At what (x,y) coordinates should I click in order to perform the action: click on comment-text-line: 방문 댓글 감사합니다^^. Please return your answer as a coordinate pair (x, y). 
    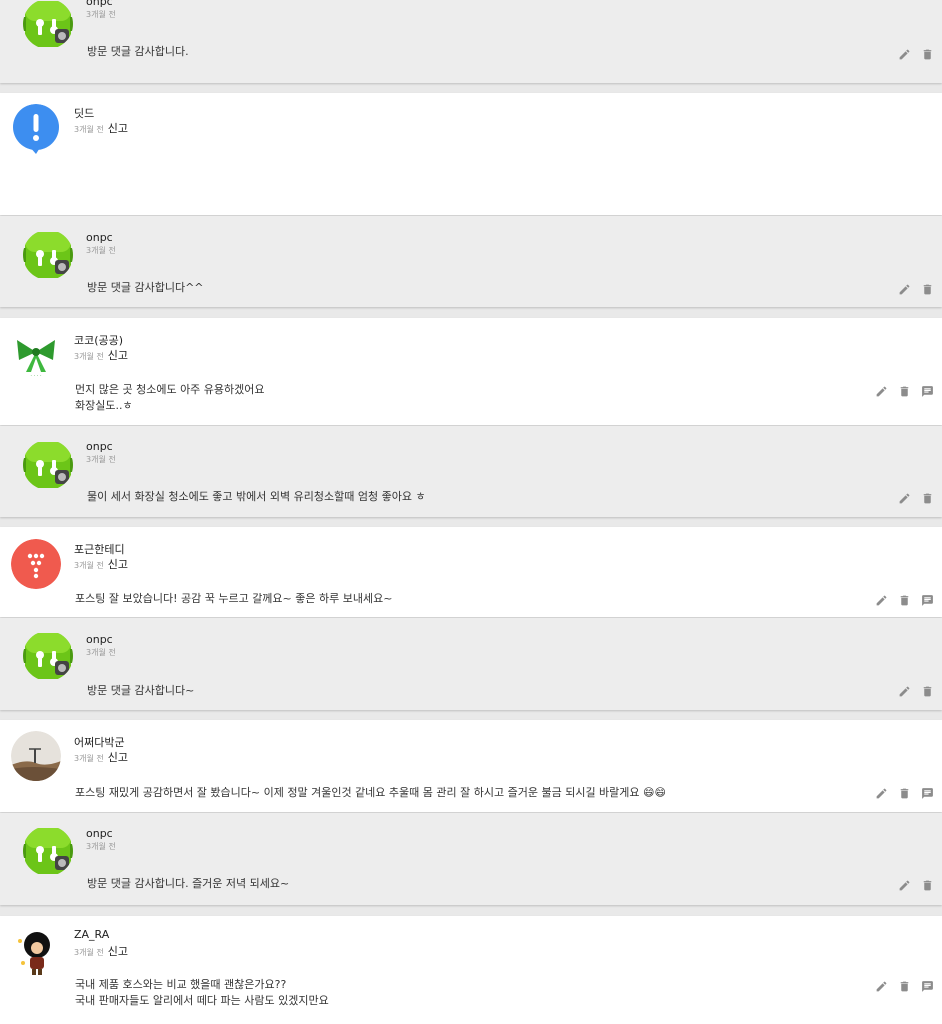
    Looking at the image, I should click on (145, 287).